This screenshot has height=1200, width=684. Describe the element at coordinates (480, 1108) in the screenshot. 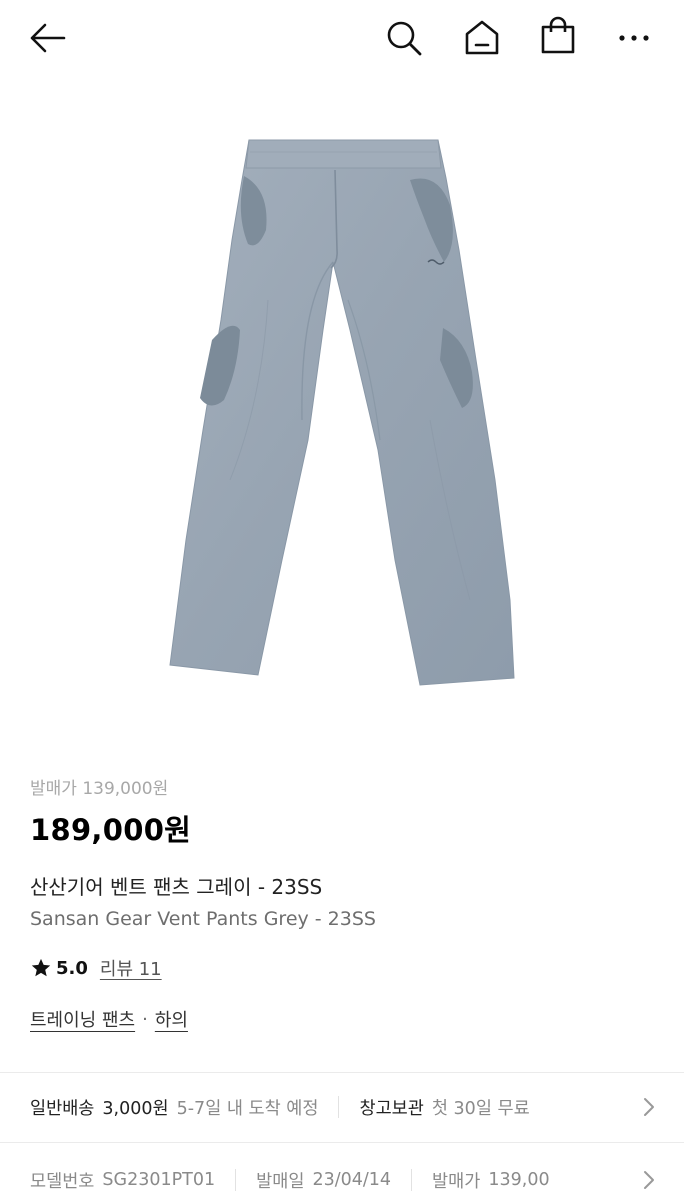

I see `storage-description: 첫 30일 무료` at that location.